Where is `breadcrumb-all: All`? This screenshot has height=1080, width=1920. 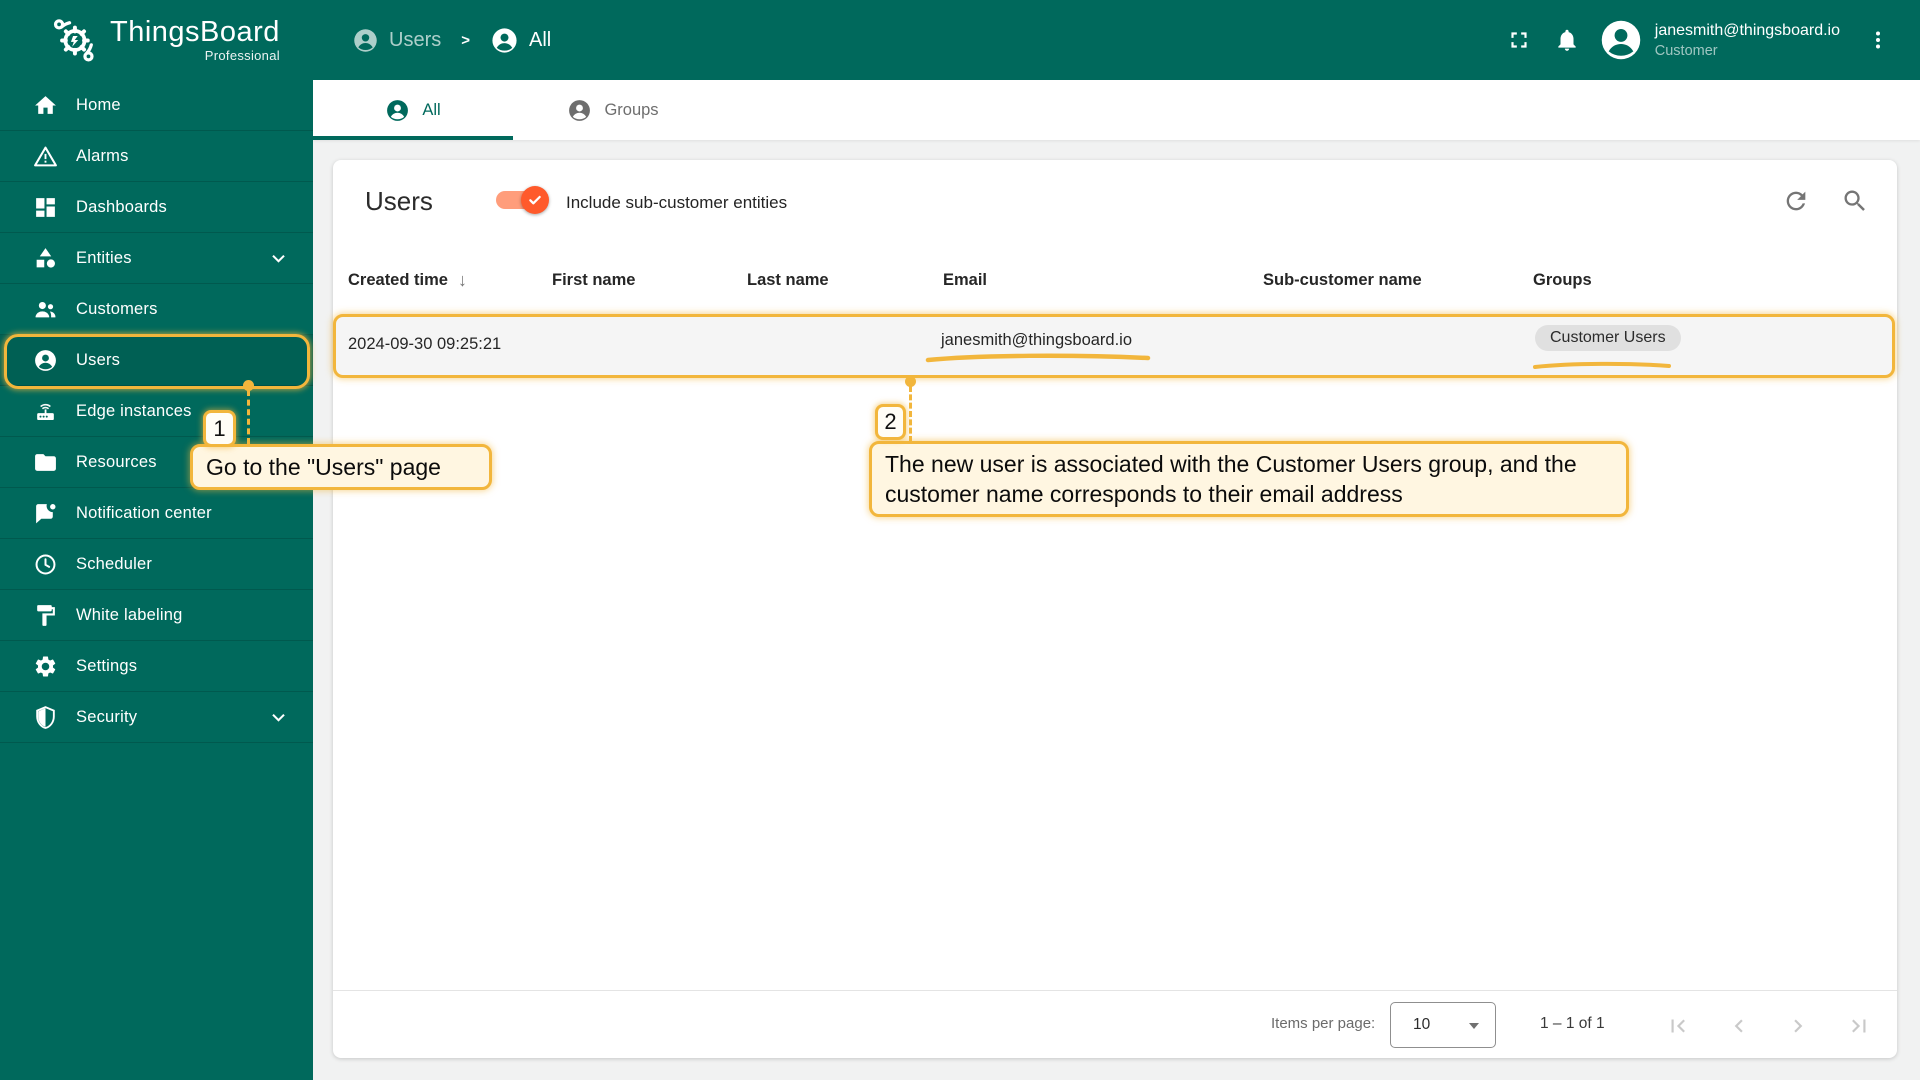
breadcrumb-all: All is located at coordinates (520, 40).